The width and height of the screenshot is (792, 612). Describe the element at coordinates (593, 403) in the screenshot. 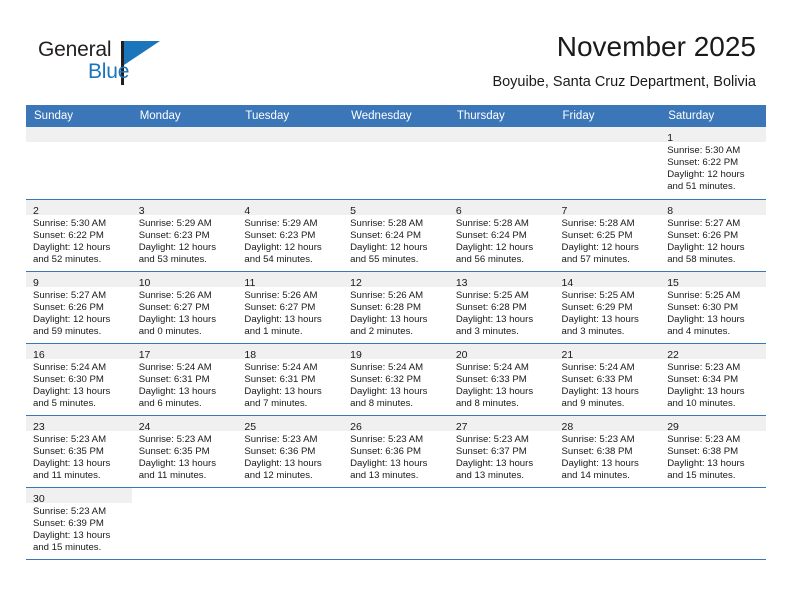

I see `daylight-text-line2: and 9 minutes.` at that location.